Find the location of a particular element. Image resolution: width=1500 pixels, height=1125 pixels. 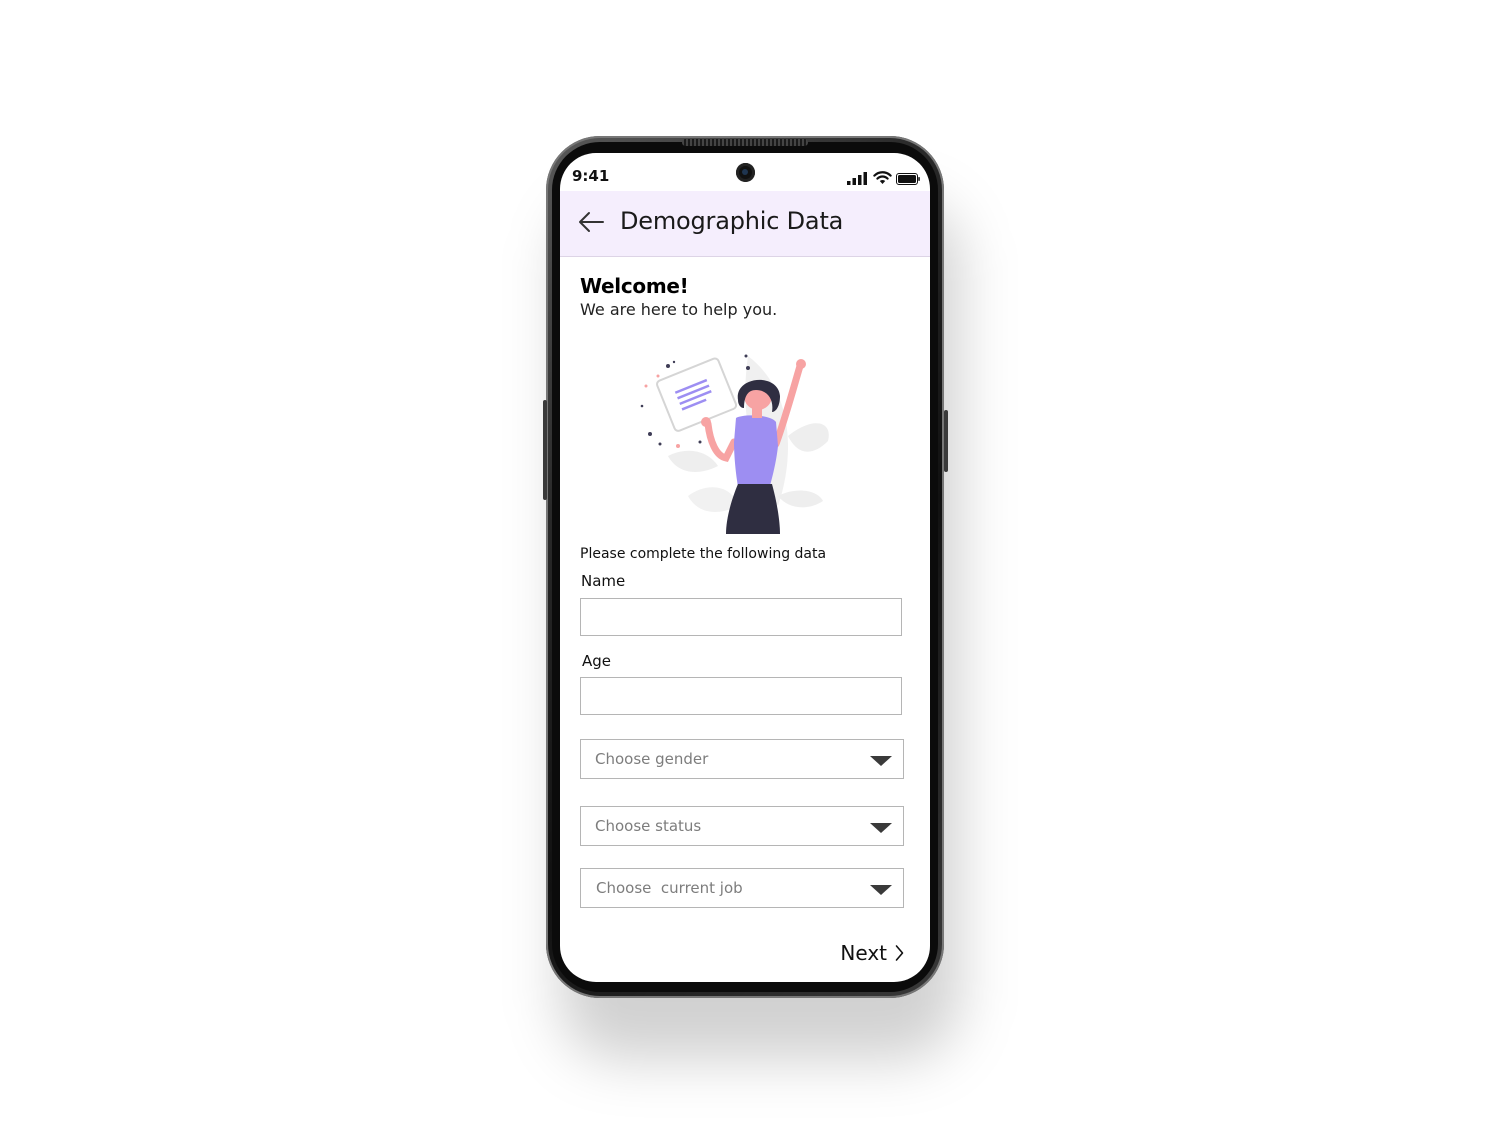

name-label: Name is located at coordinates (603, 581).